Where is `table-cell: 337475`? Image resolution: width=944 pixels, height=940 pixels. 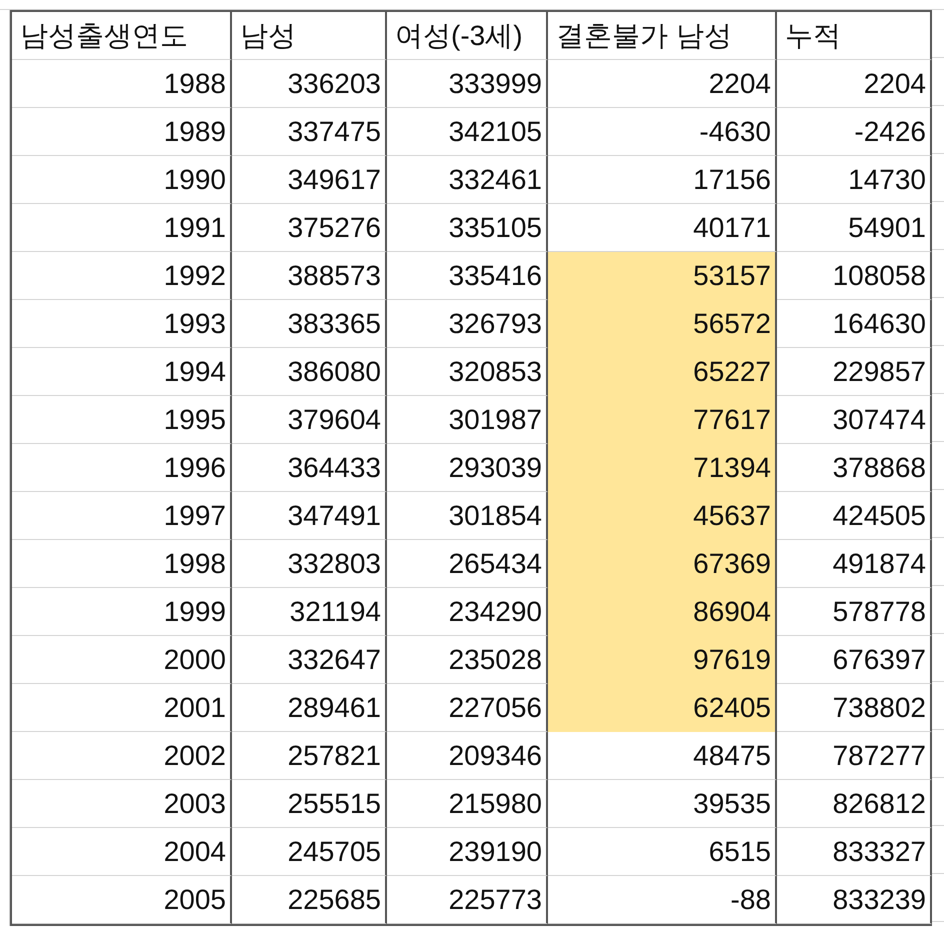
table-cell: 337475 is located at coordinates (309, 132).